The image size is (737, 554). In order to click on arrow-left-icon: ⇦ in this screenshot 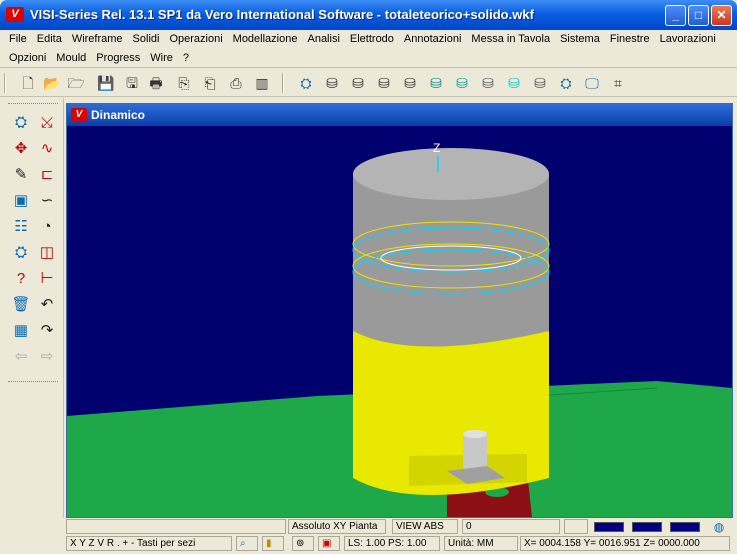, I will do `click(21, 357)`.